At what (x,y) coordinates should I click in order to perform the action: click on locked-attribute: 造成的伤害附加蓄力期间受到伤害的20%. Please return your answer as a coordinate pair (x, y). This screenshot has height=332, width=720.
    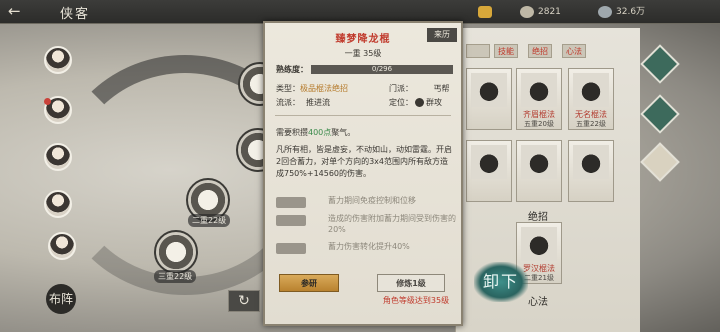
    Looking at the image, I should click on (366, 223).